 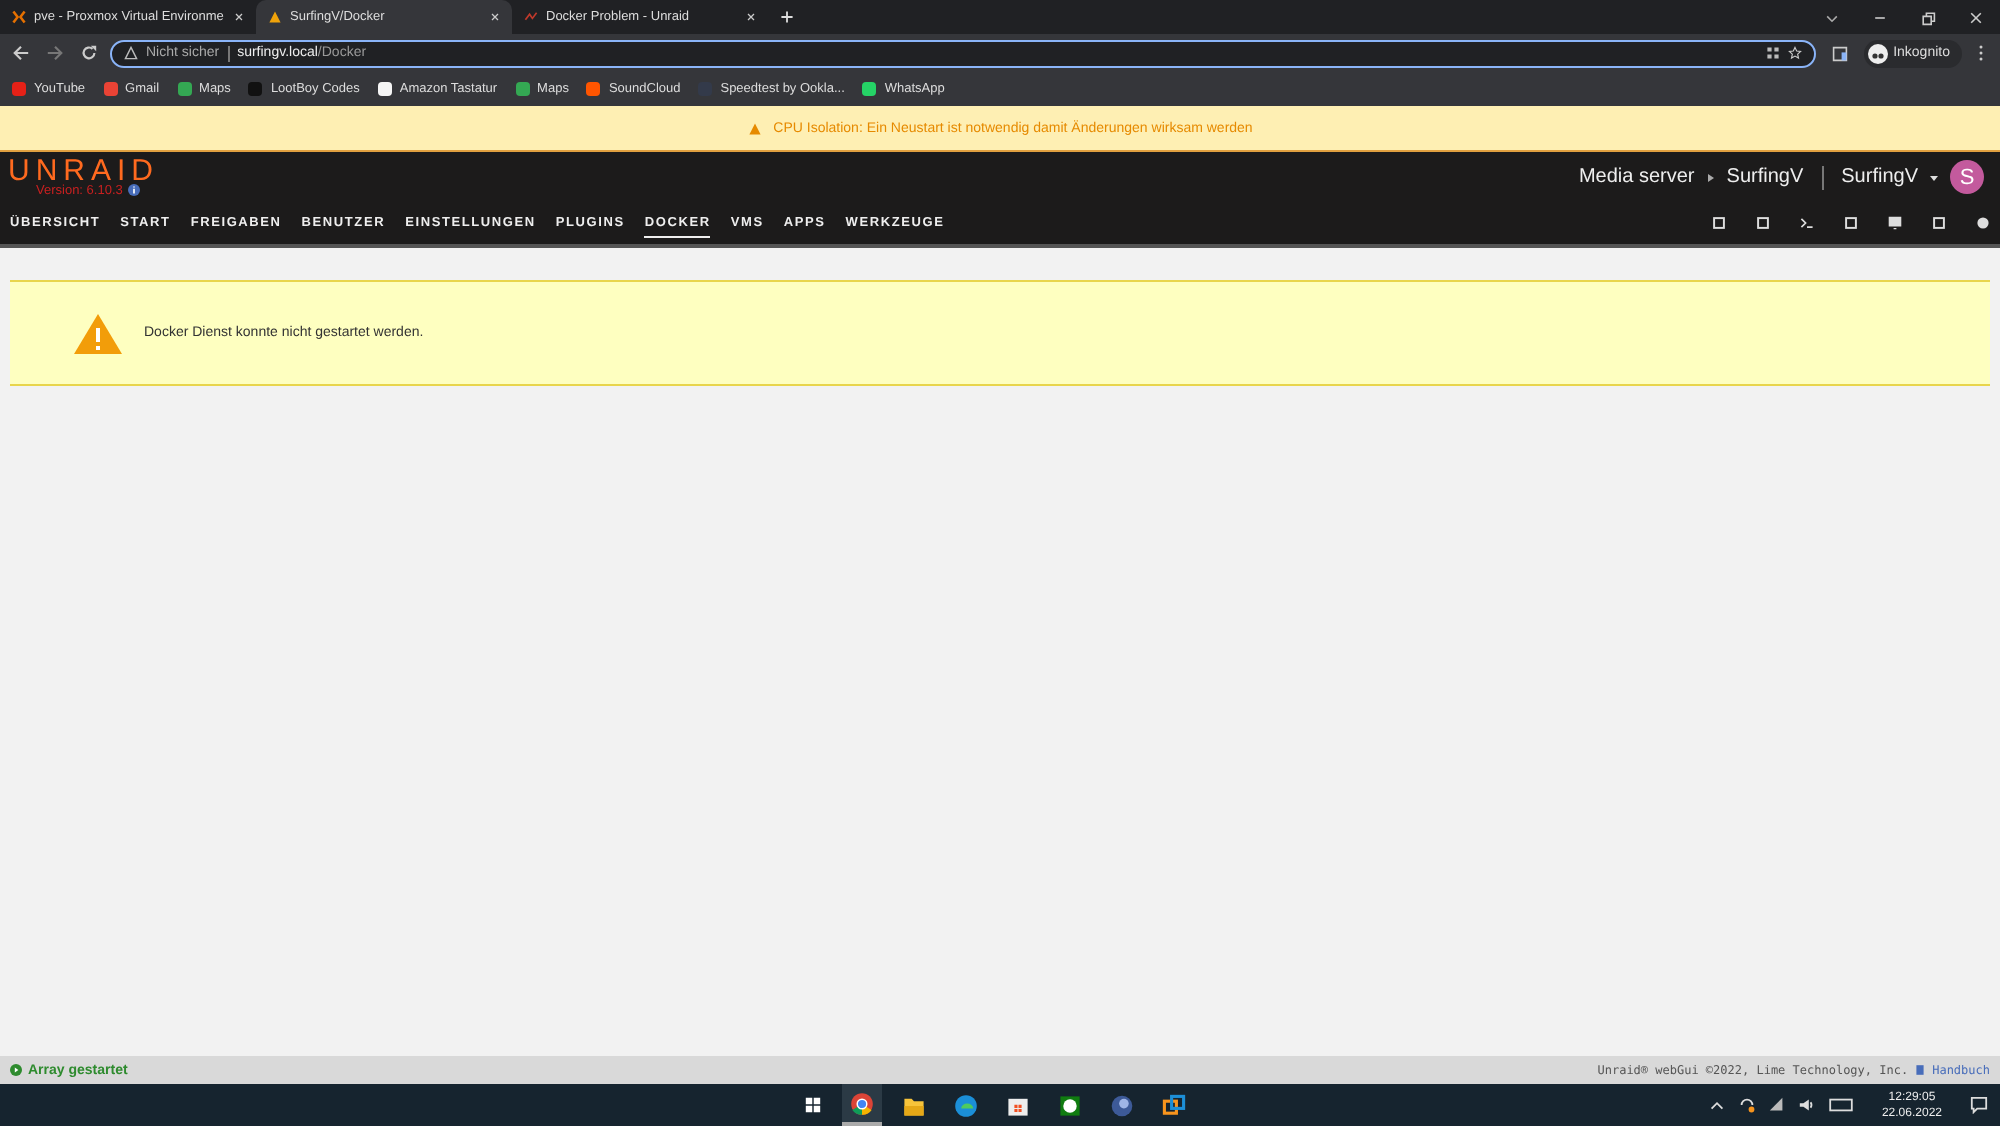 What do you see at coordinates (21, 53) in the screenshot?
I see `back-icon` at bounding box center [21, 53].